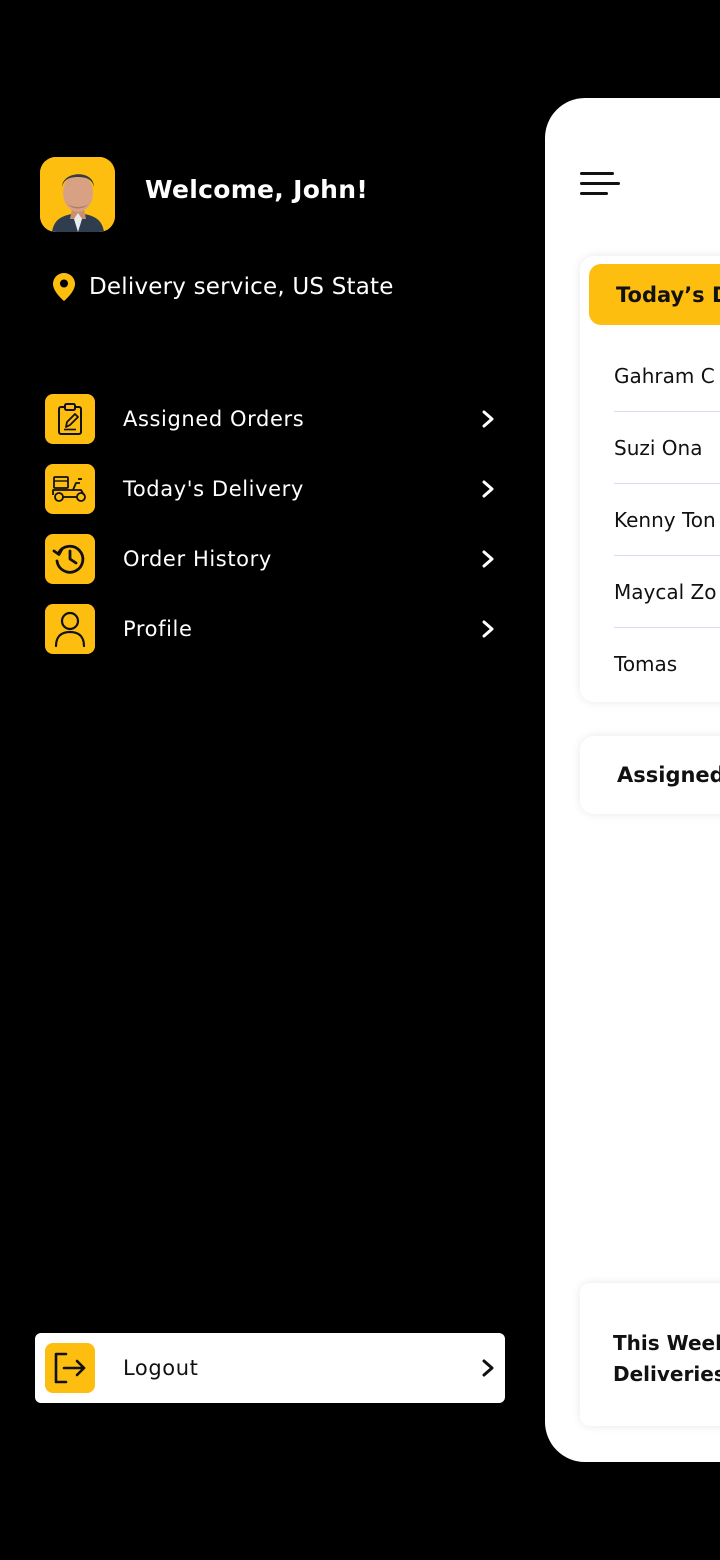 The image size is (720, 1560). I want to click on hamburger-menu-icon, so click(601, 184).